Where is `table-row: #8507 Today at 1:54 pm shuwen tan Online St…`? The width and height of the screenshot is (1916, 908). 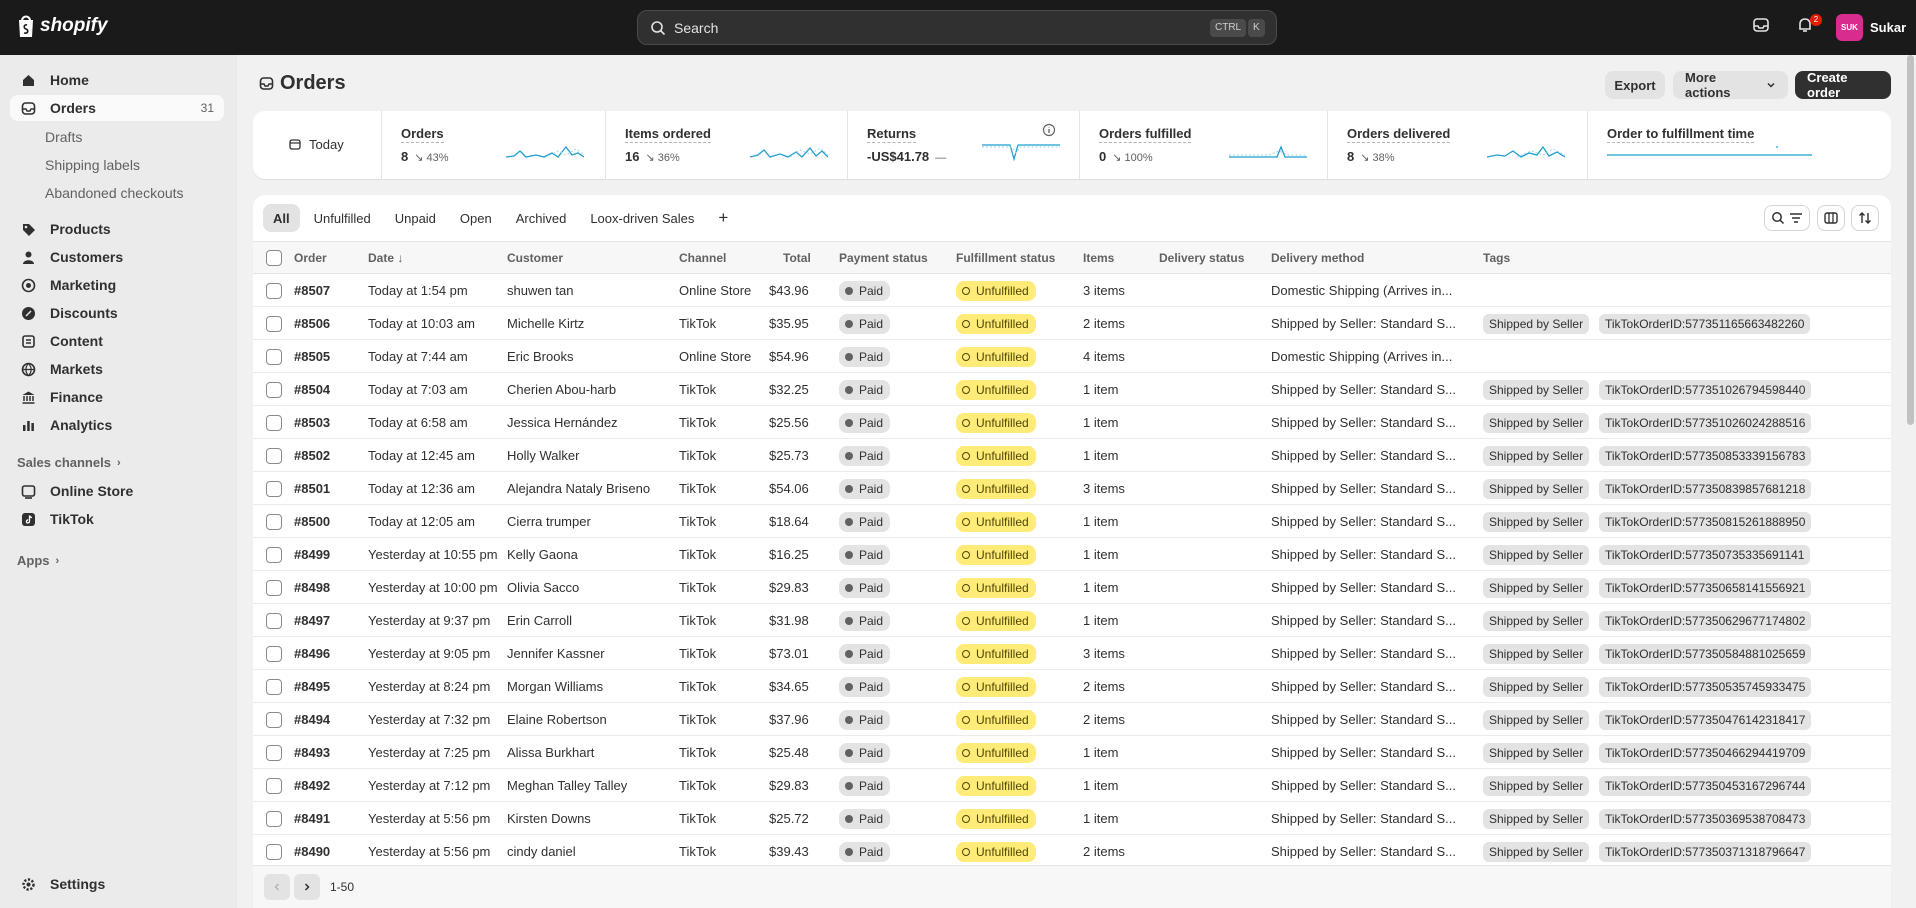
table-row: #8507 Today at 1:54 pm shuwen tan Online St… is located at coordinates (1072, 290).